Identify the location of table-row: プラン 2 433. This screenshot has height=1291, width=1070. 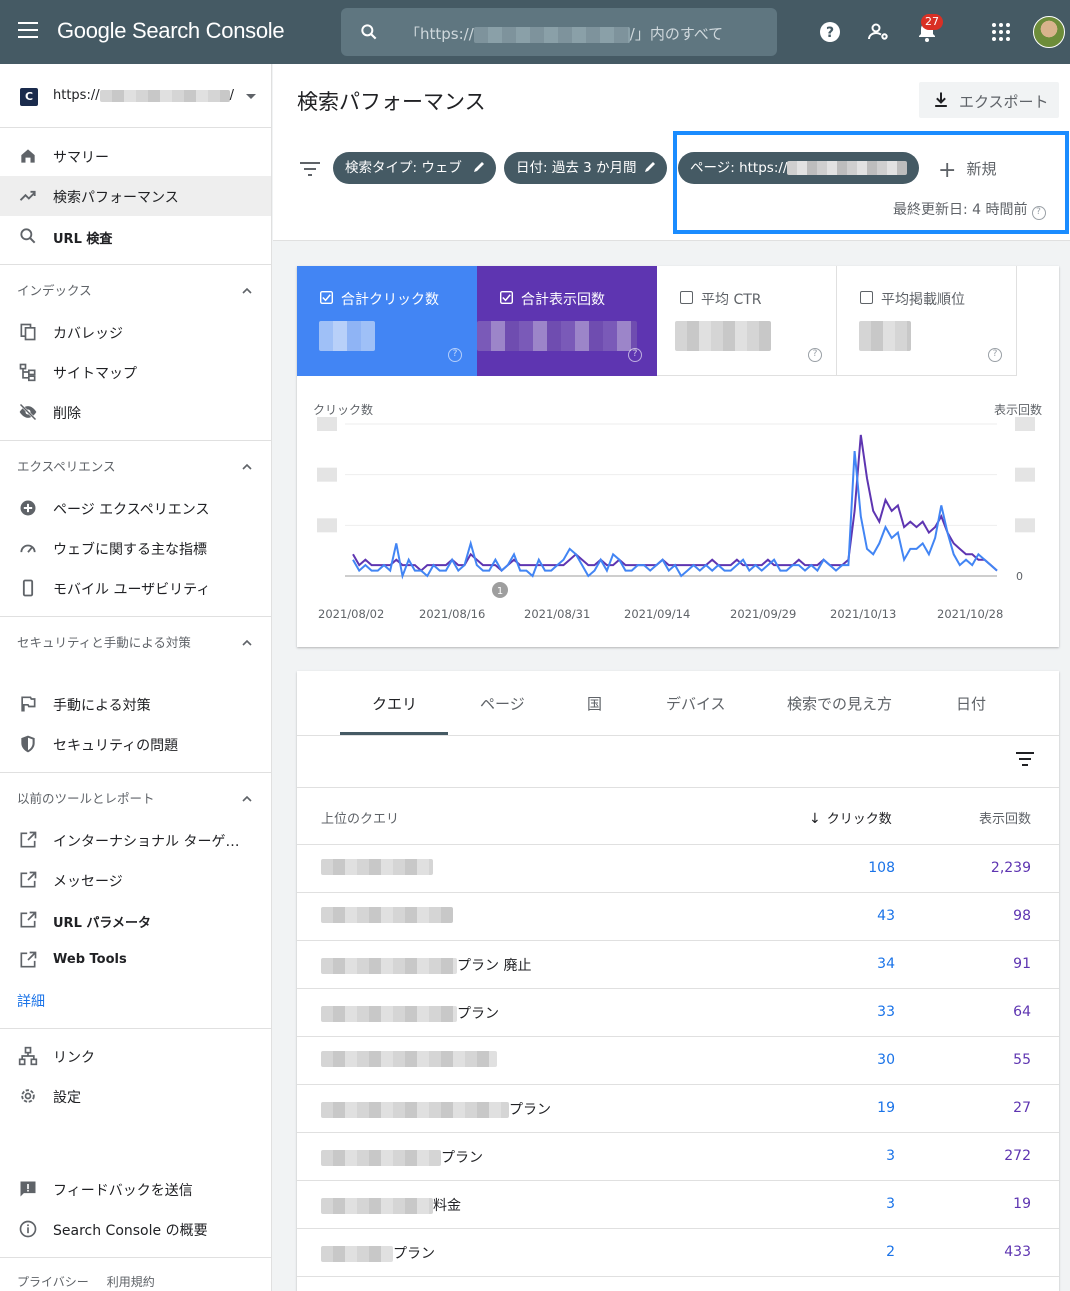
(678, 1253).